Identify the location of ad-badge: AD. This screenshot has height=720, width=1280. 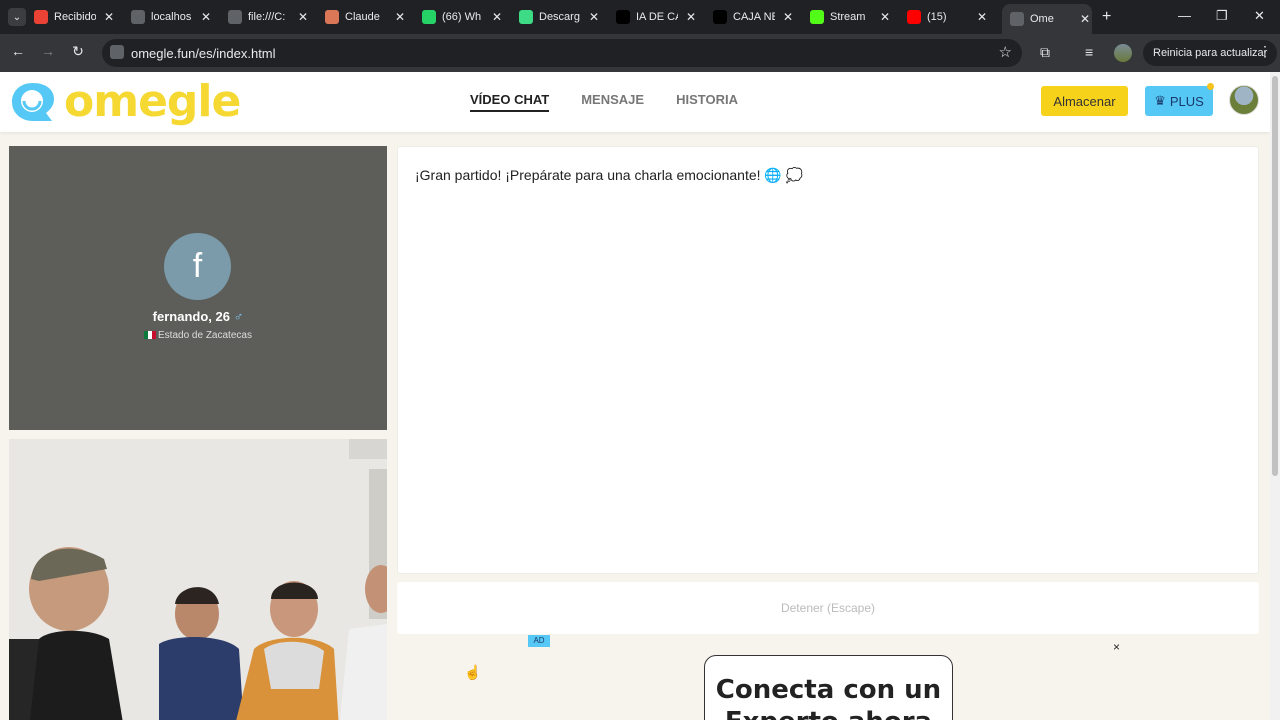
(539, 641).